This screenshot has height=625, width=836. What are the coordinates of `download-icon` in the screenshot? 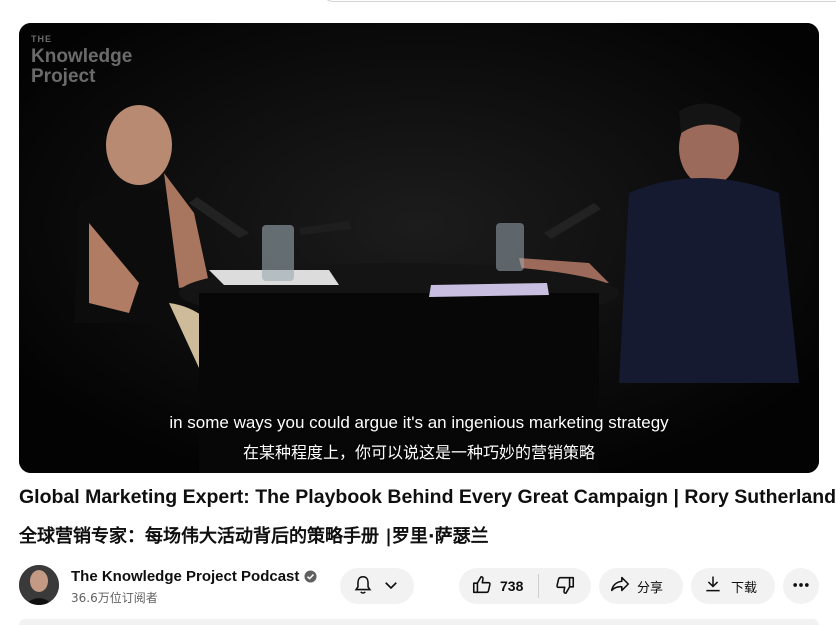 It's located at (713, 586).